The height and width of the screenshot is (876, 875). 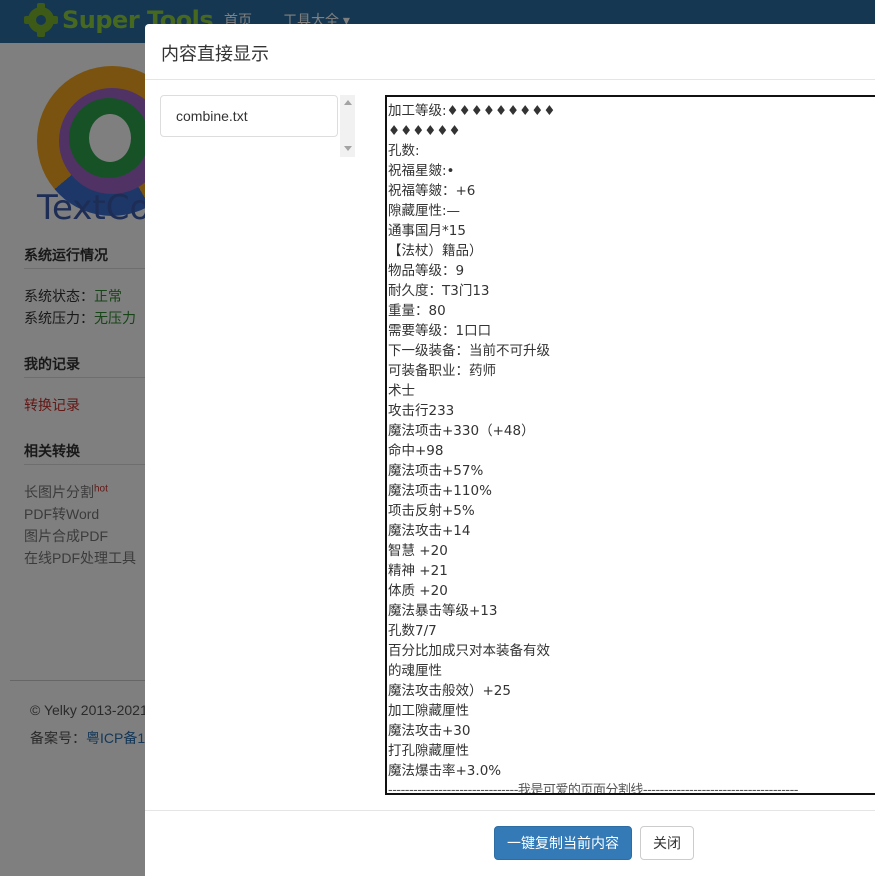 What do you see at coordinates (421, 171) in the screenshot?
I see `content-line: 祝福星皴:•` at bounding box center [421, 171].